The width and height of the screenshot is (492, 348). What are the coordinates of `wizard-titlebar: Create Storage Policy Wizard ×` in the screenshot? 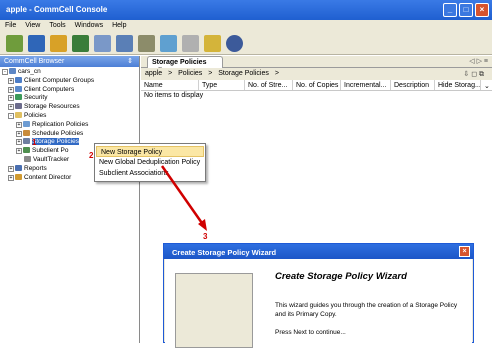 It's located at (318, 251).